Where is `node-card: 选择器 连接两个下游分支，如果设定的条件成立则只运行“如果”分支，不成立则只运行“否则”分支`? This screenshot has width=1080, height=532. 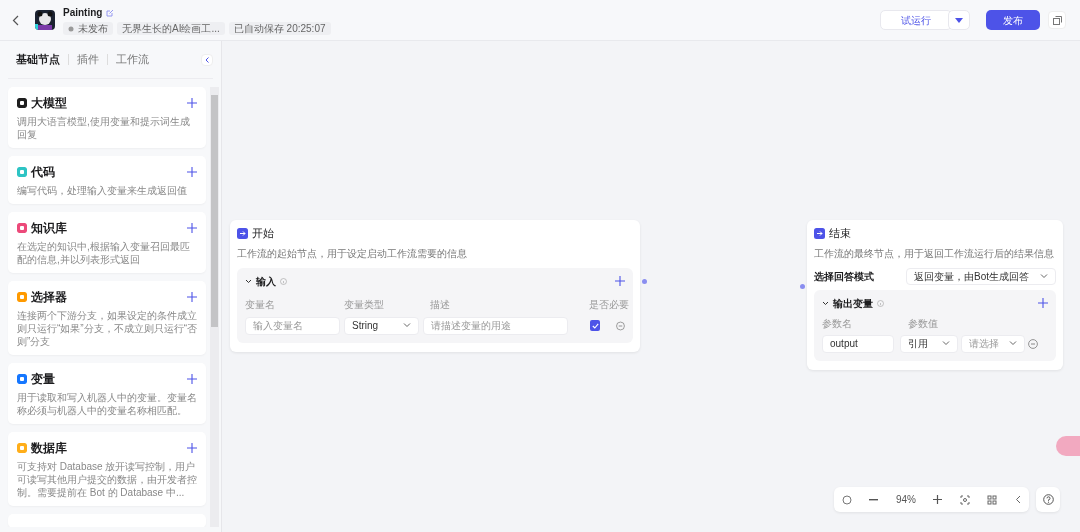
node-card: 选择器 连接两个下游分支，如果设定的条件成立则只运行“如果”分支，不成立则只运行“否则”分支 is located at coordinates (107, 318).